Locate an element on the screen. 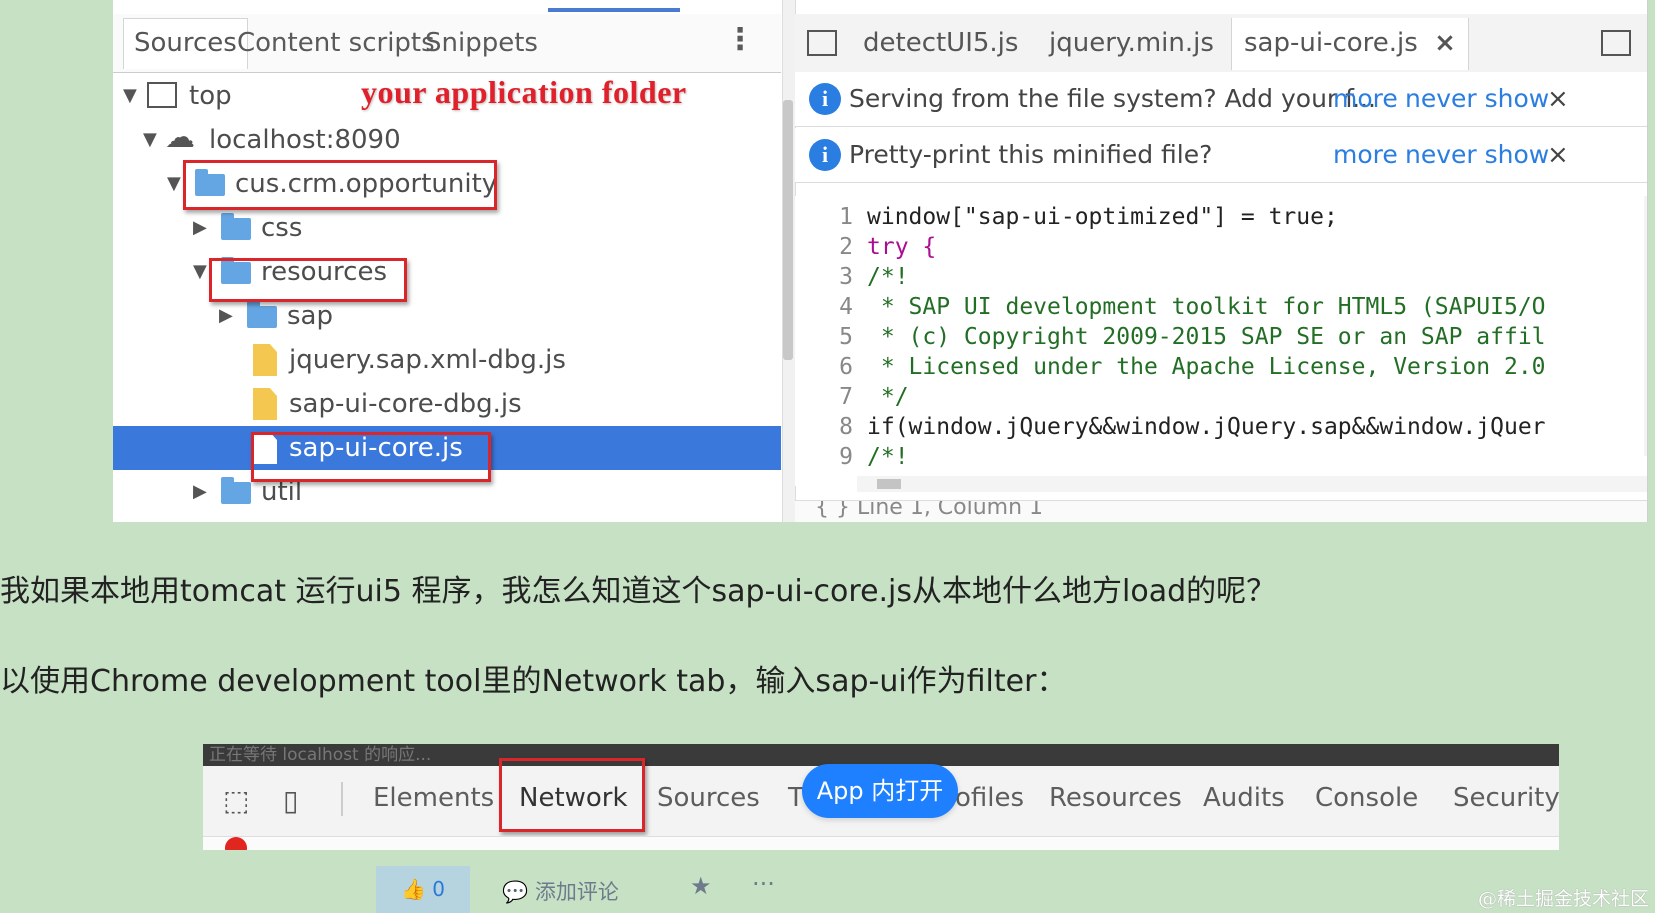 Image resolution: width=1655 pixels, height=913 pixels. active-tab-indicator is located at coordinates (614, 10).